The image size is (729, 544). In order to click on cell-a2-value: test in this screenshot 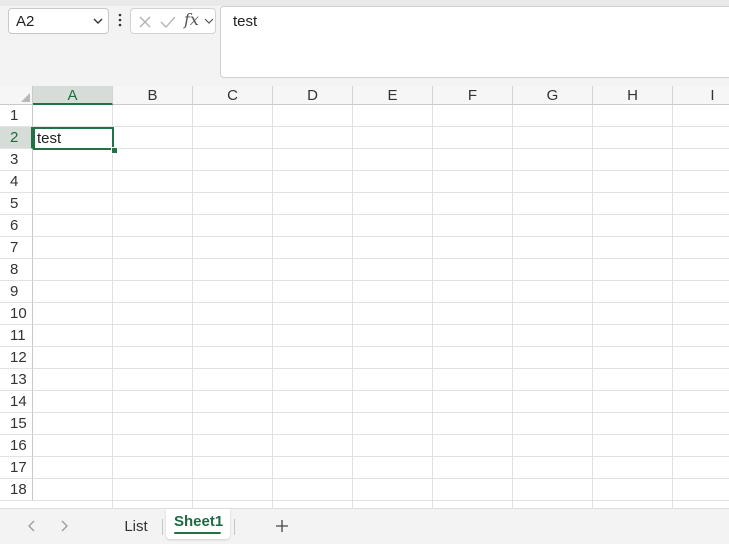, I will do `click(49, 138)`.